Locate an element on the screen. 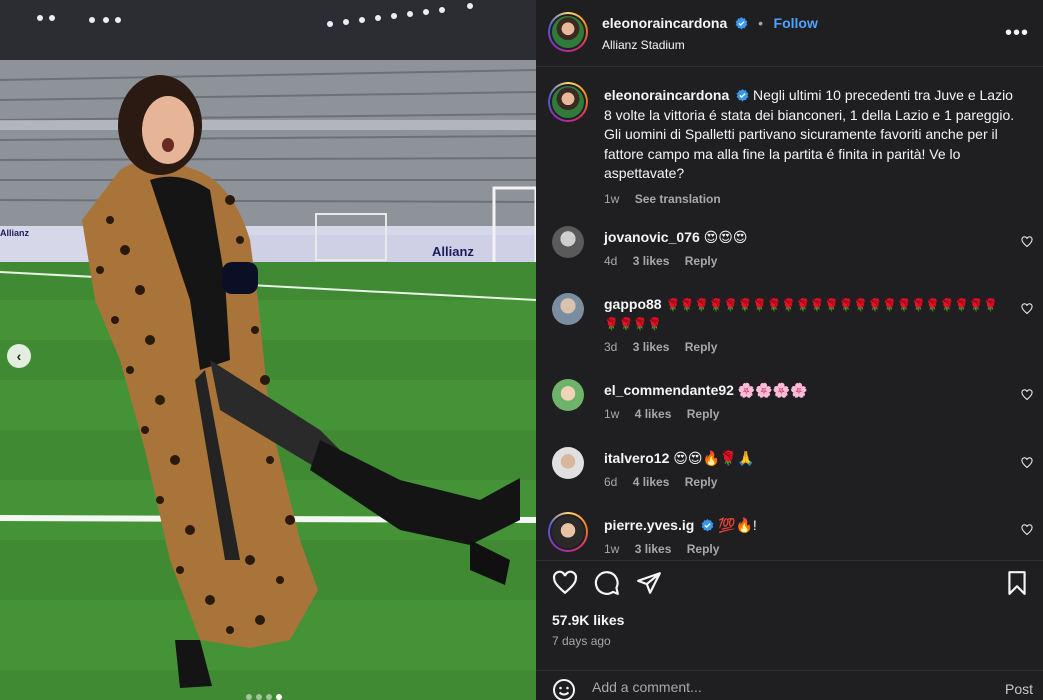 This screenshot has width=1043, height=700. likes-count: 57.9K likes is located at coordinates (588, 620).